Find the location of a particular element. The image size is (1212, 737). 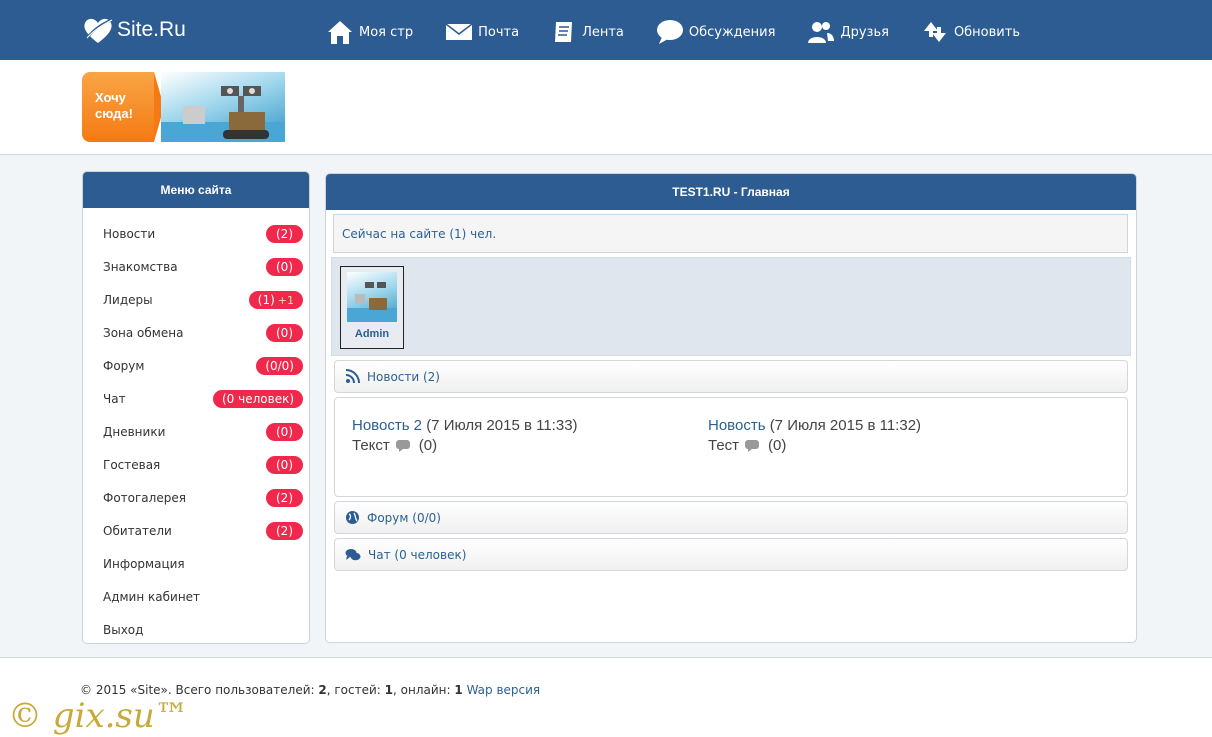

menu-item-diaries: Дневники (0) is located at coordinates (196, 431).